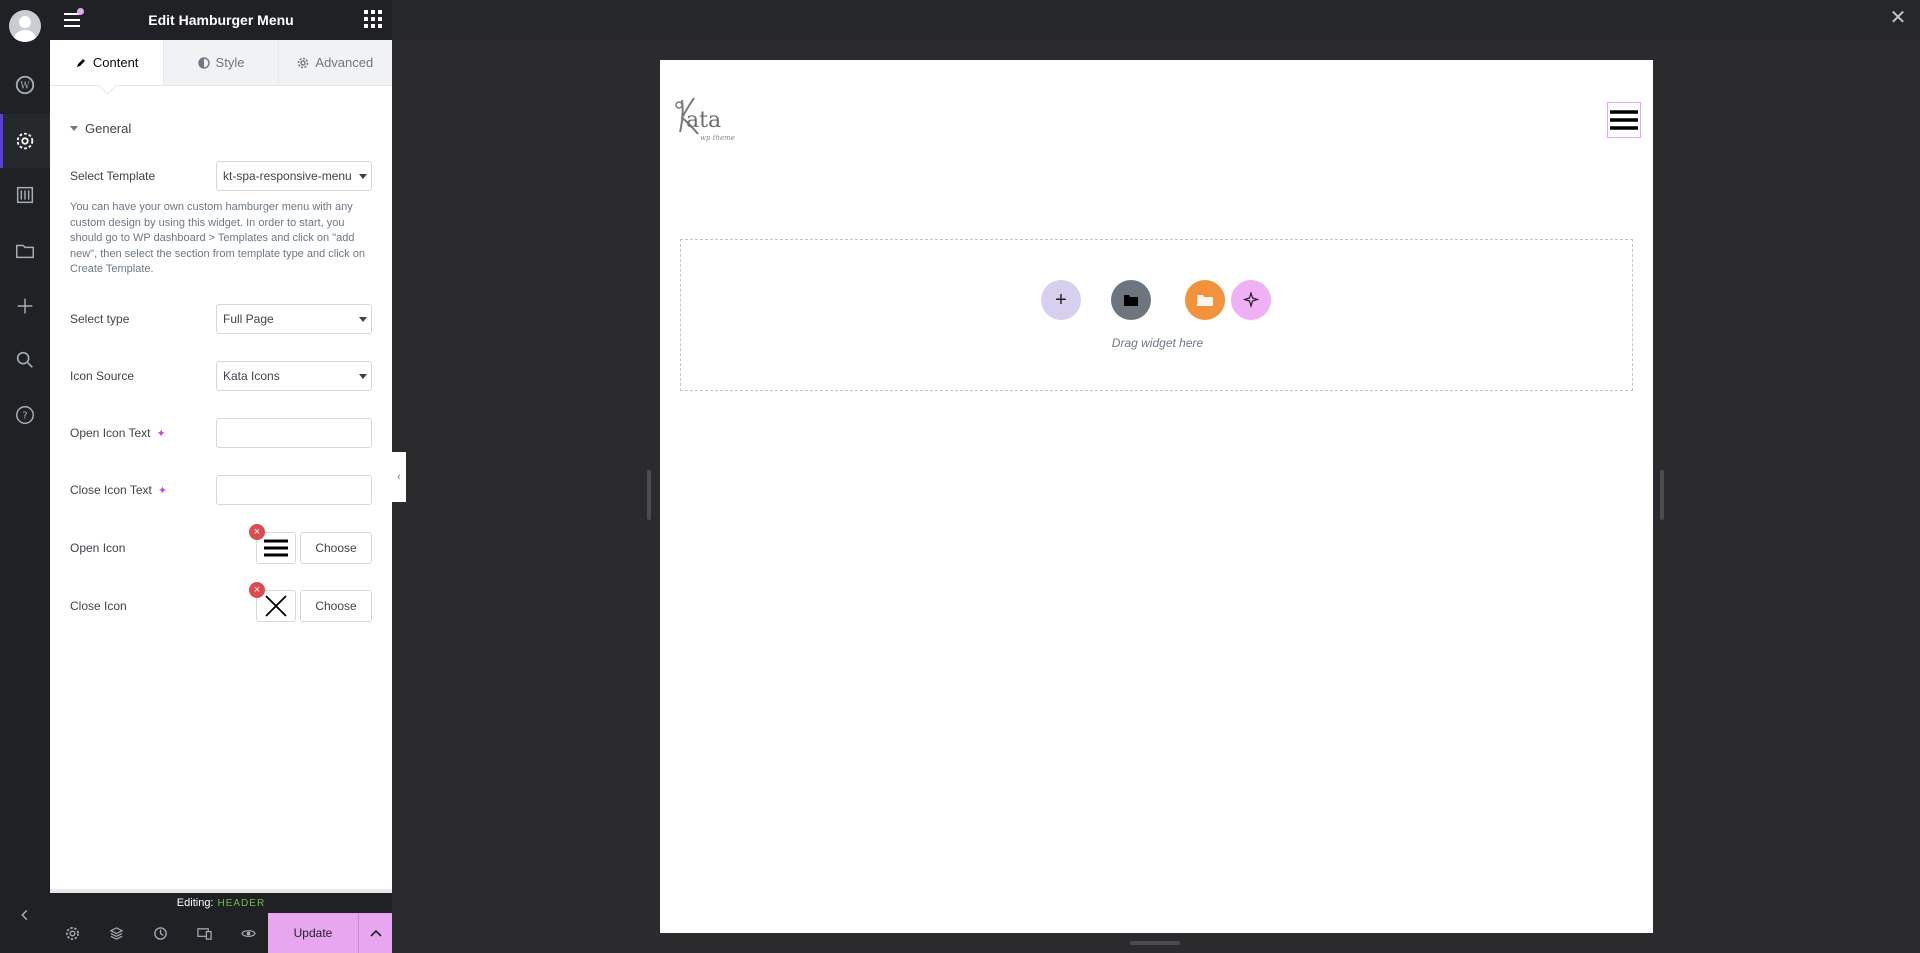 Image resolution: width=1920 pixels, height=953 pixels. I want to click on sparkle-icon, so click(1251, 300).